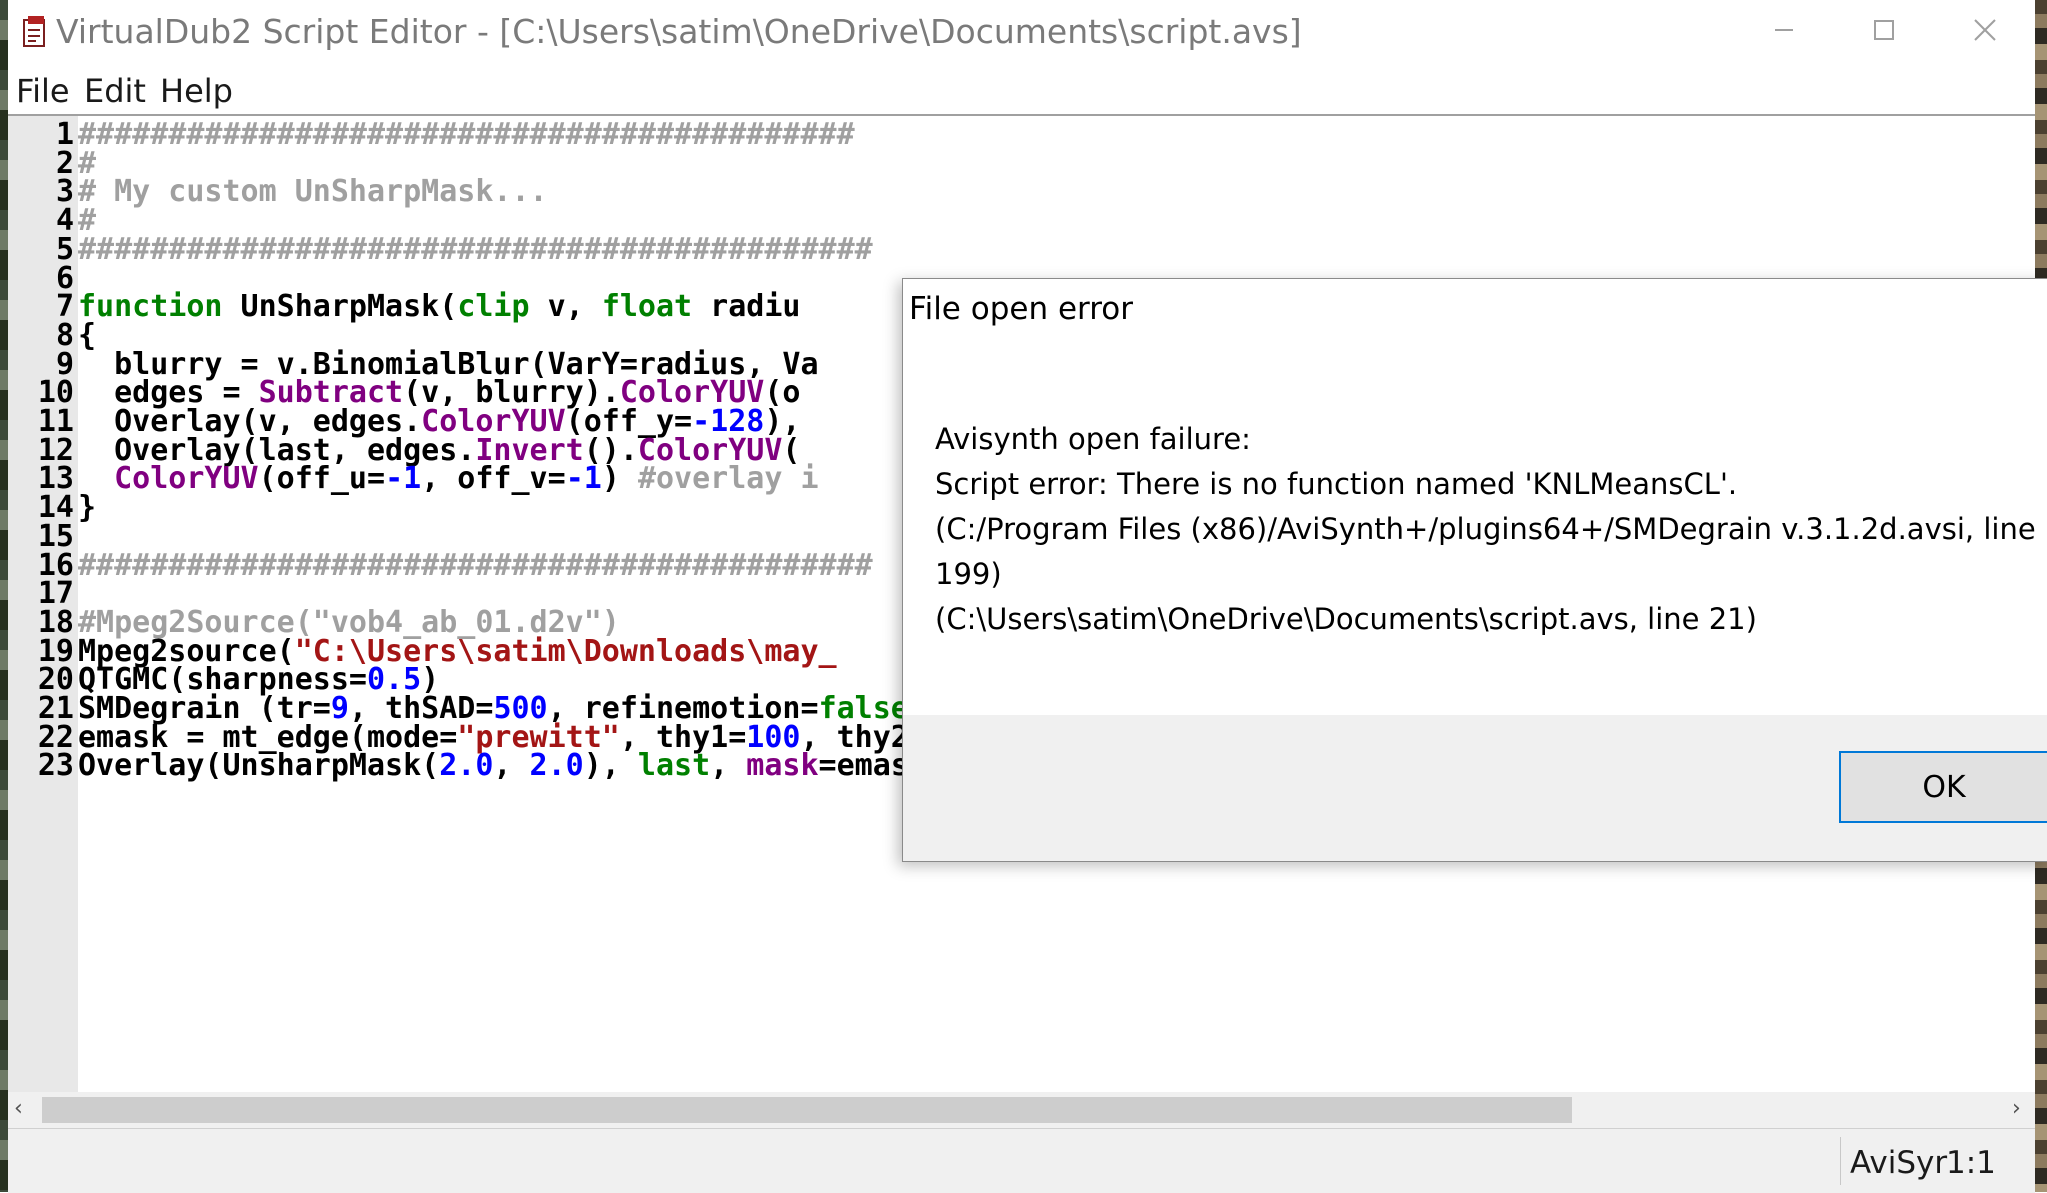 This screenshot has height=1193, width=2047. I want to click on menu-edit: Edit, so click(115, 91).